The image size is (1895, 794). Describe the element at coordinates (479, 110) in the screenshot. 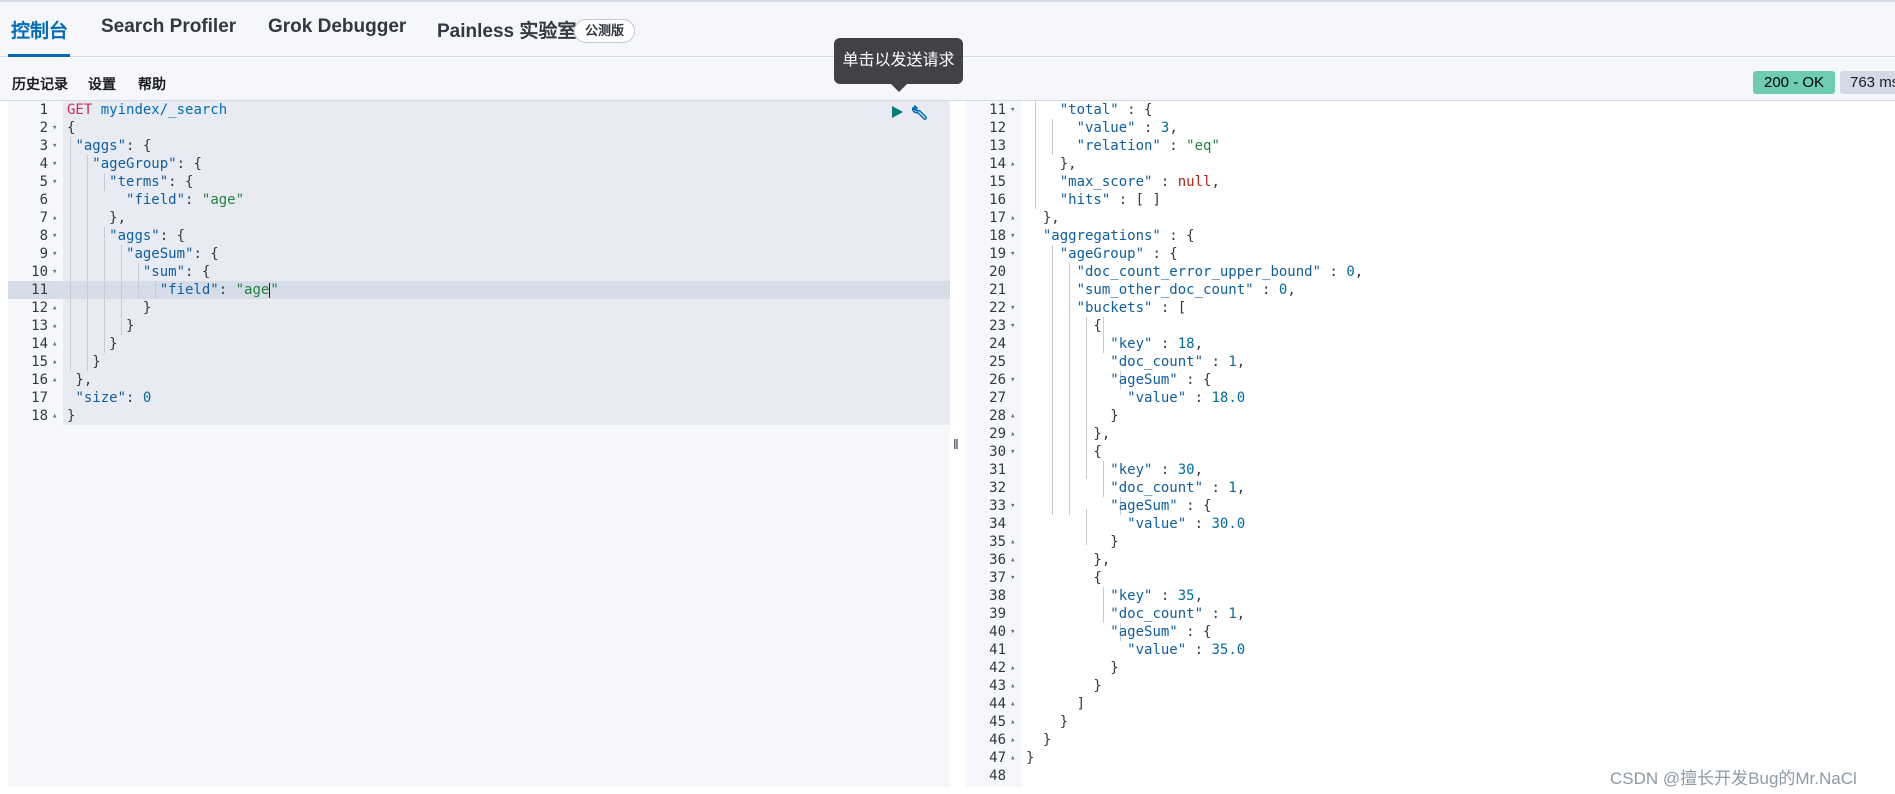

I see `code-line: 1 GET myindex/_search` at that location.